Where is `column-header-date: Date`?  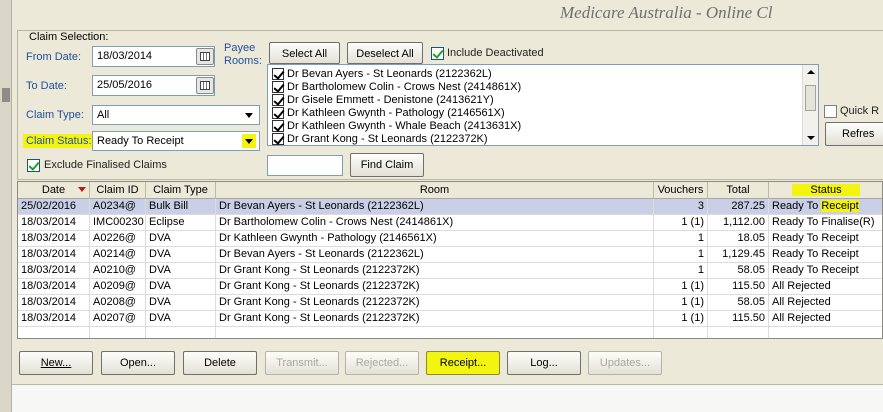
column-header-date: Date is located at coordinates (54, 190).